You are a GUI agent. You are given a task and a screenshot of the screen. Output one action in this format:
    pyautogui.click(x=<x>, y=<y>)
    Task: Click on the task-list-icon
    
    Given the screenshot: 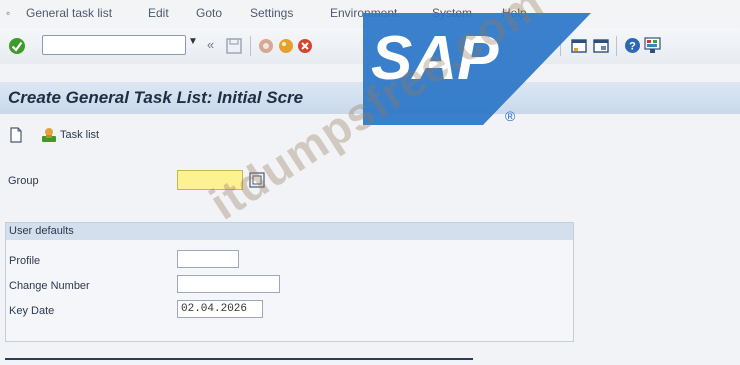 What is the action you would take?
    pyautogui.click(x=49, y=135)
    